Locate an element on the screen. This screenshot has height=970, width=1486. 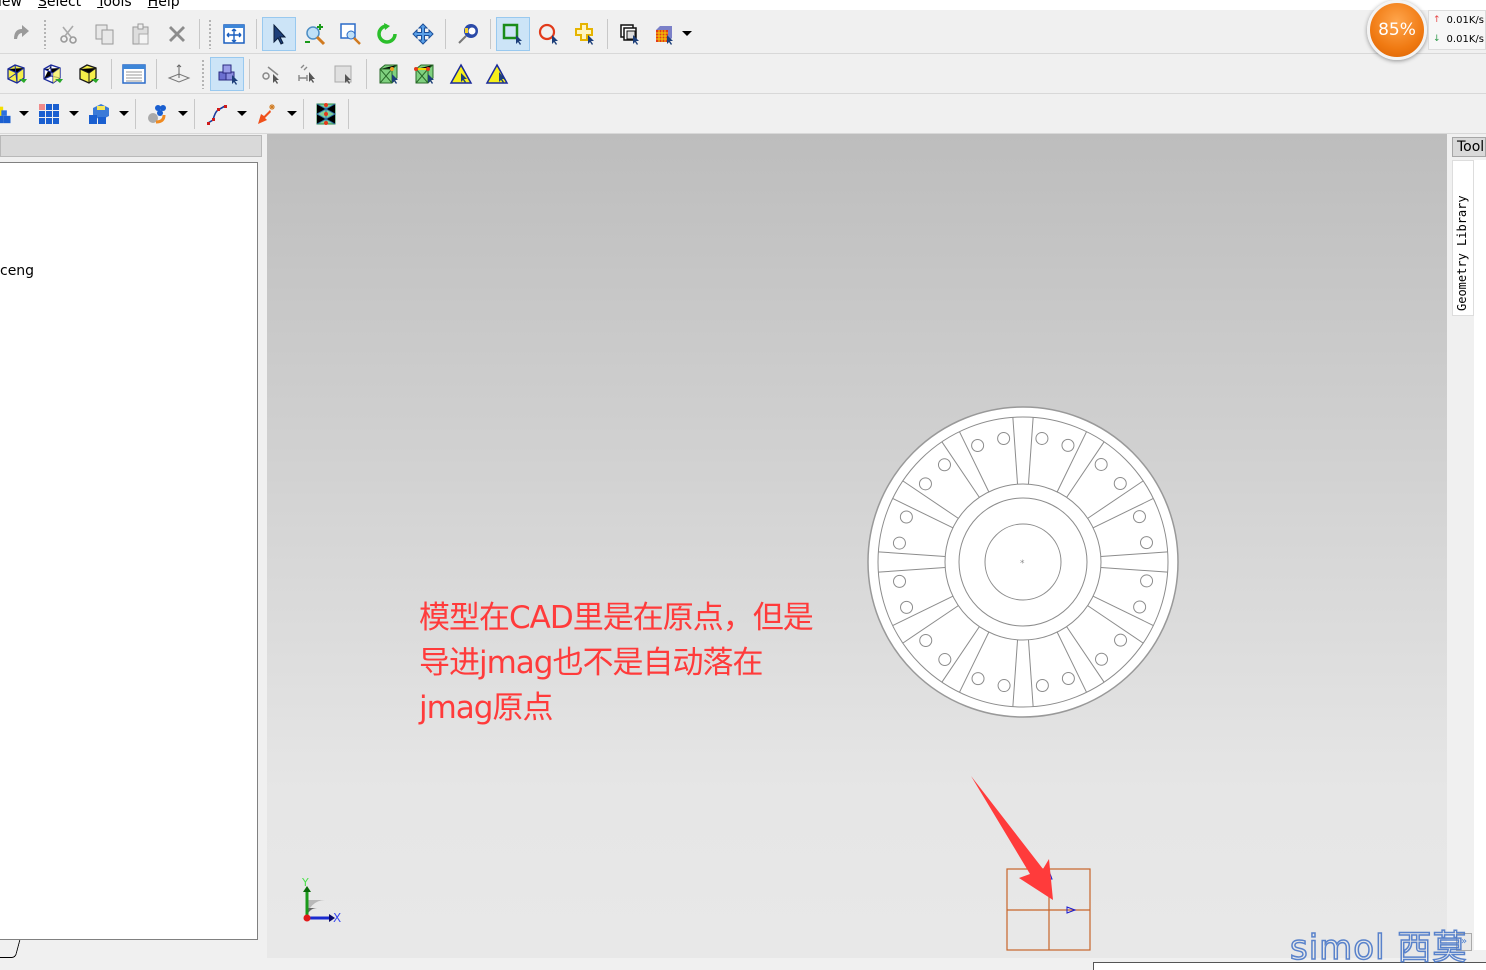
create-part-button is located at coordinates (8, 114).